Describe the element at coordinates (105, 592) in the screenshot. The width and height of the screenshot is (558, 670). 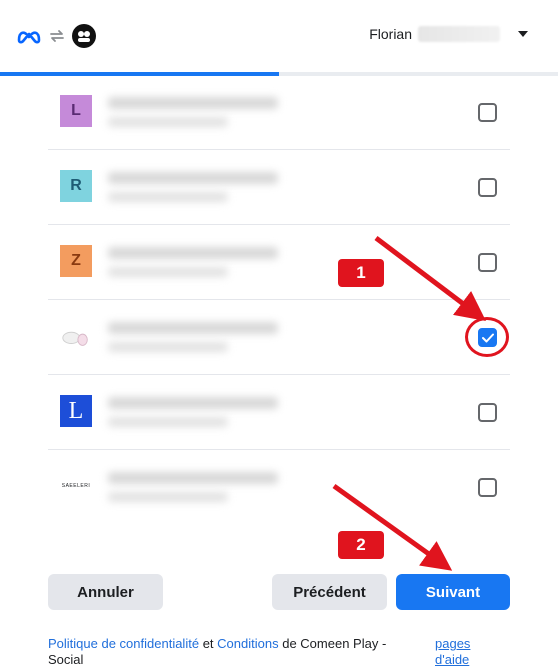
I see `cancel-button: Annuler` at that location.